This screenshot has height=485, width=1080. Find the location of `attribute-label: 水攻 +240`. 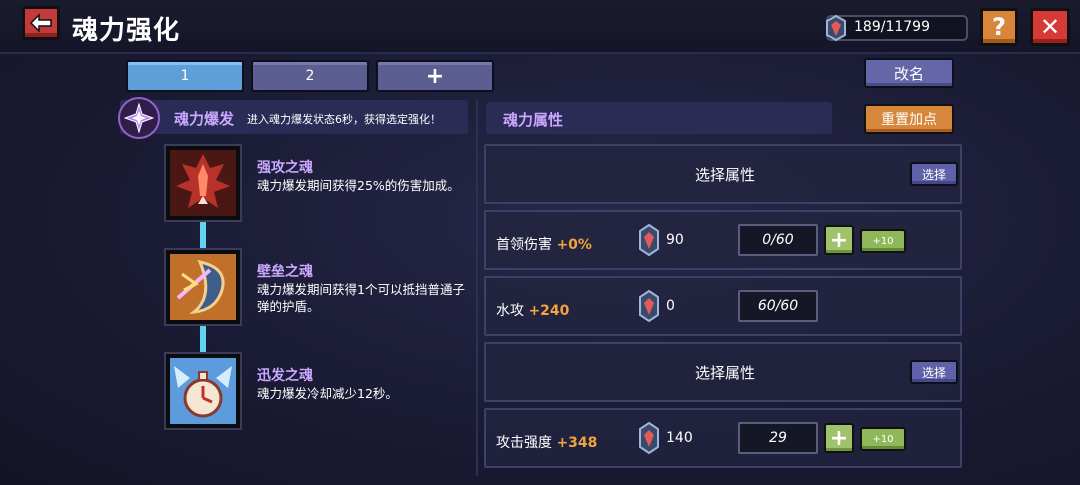

attribute-label: 水攻 +240 is located at coordinates (532, 310).